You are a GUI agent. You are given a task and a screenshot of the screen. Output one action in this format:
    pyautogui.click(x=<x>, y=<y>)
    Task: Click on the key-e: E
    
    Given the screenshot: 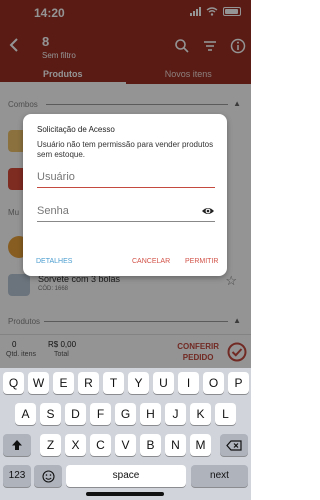 What is the action you would take?
    pyautogui.click(x=63, y=383)
    